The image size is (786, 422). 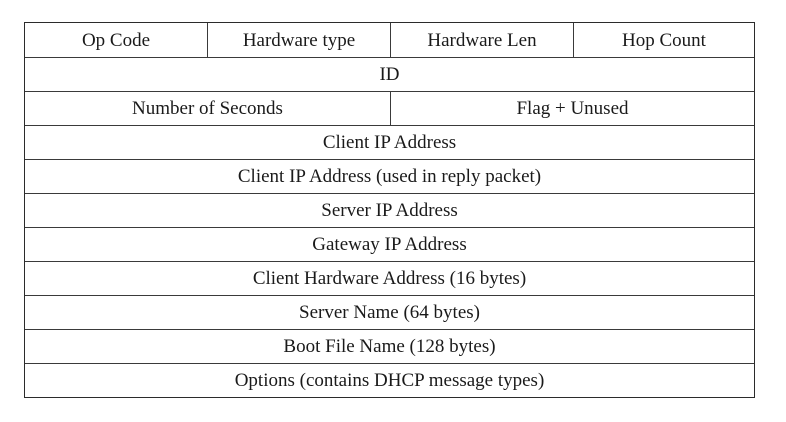 I want to click on field-client-ip-reply: Client IP Address (used in reply packet), so click(x=389, y=176).